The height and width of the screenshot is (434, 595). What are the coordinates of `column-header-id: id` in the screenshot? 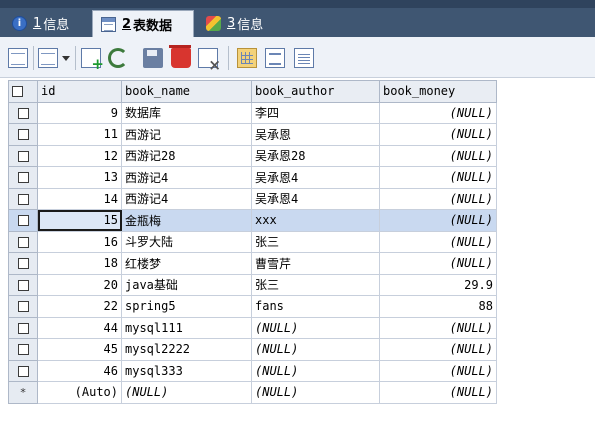 It's located at (79, 91).